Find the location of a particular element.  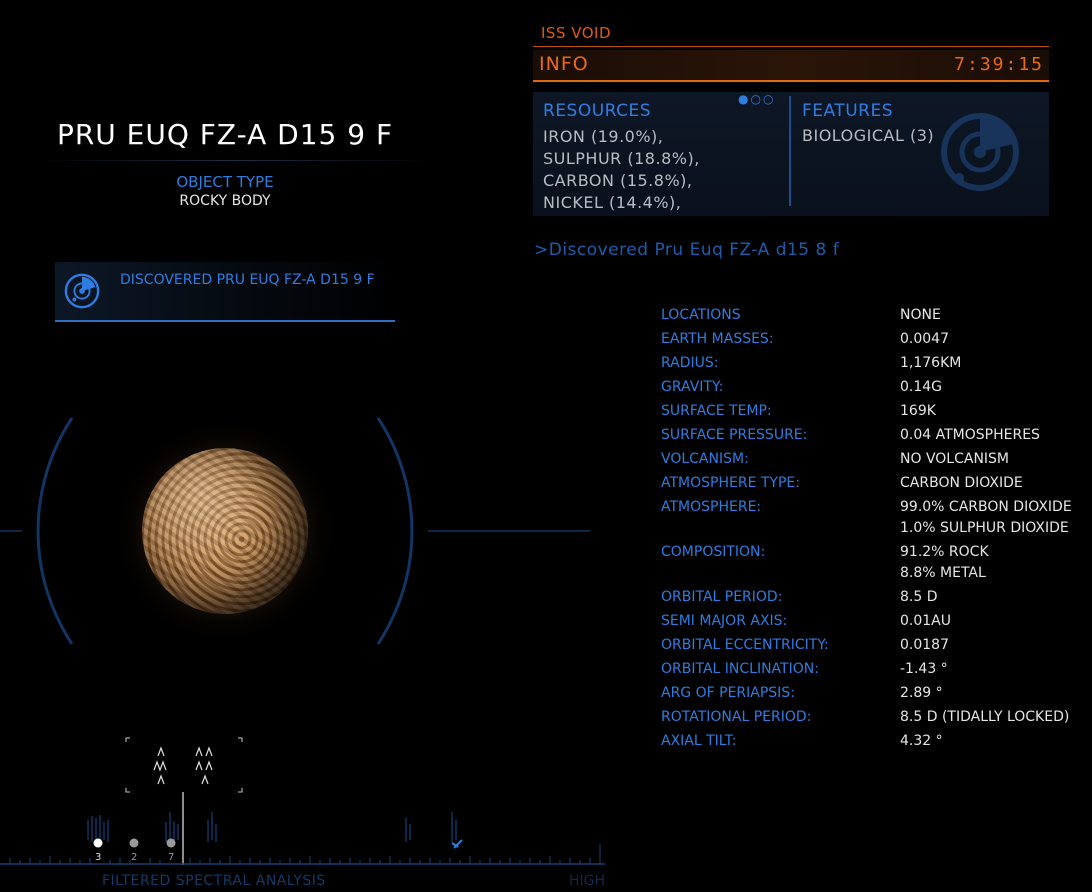

property-label: SEMI MAJOR AXIS: is located at coordinates (724, 621).